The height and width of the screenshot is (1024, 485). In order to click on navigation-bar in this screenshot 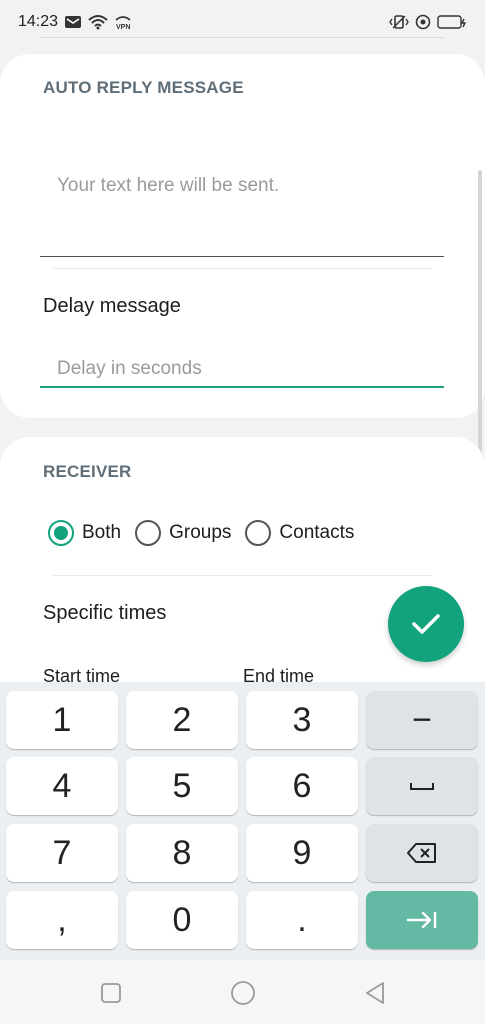, I will do `click(242, 992)`.